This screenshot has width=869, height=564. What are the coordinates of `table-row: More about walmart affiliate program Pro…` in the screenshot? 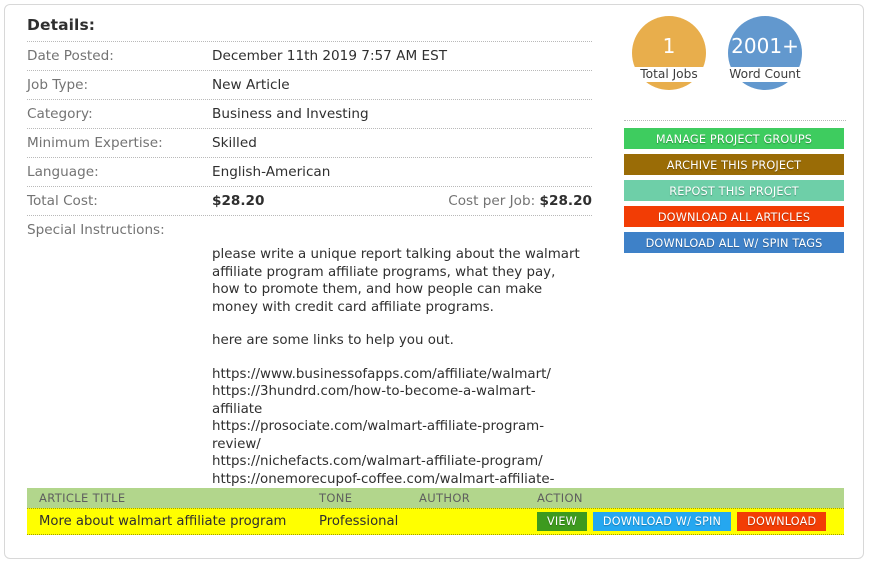 It's located at (435, 521).